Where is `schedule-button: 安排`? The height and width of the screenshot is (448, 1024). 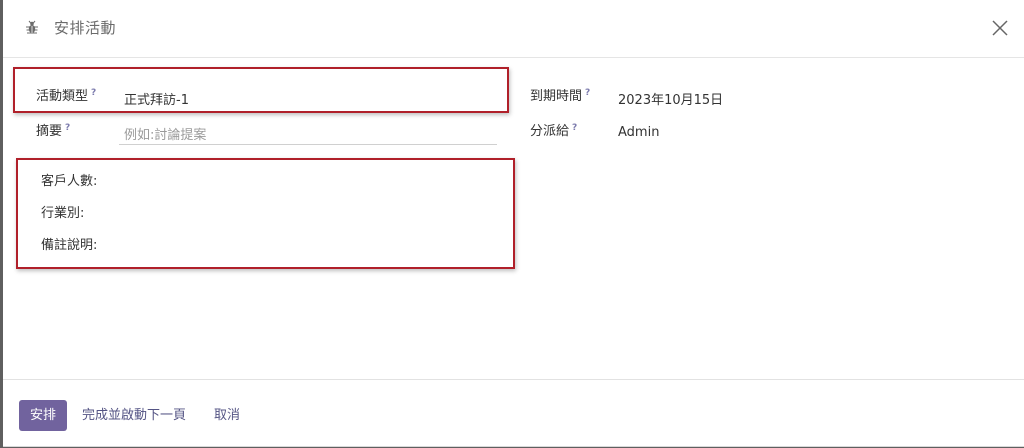 schedule-button: 安排 is located at coordinates (43, 415).